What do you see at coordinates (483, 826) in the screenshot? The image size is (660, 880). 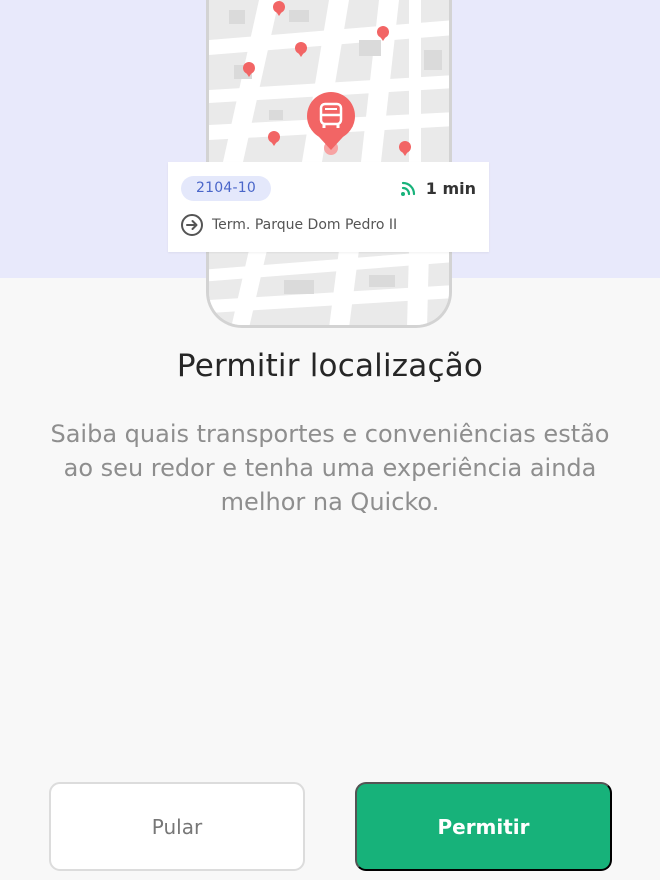 I see `allow-button: Permitir` at bounding box center [483, 826].